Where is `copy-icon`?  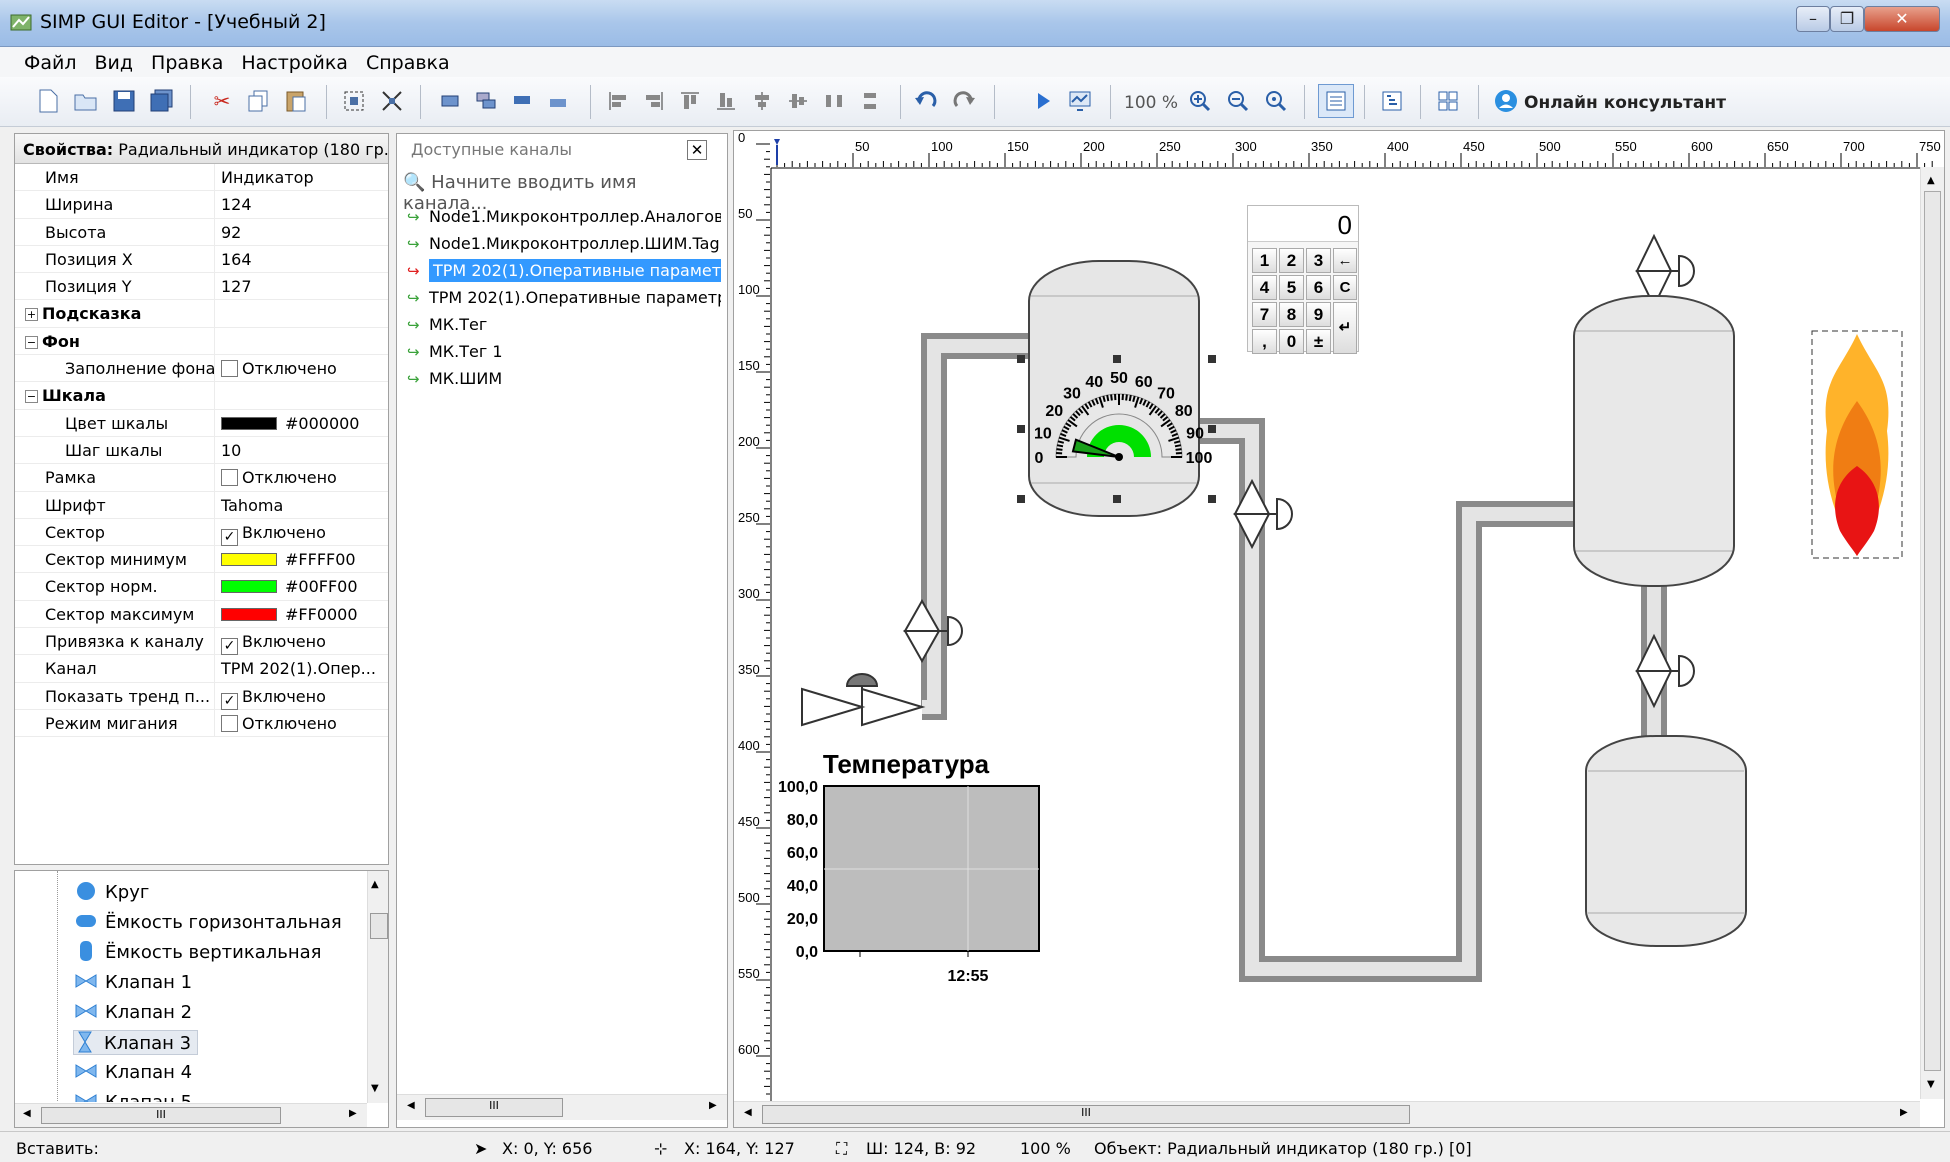 copy-icon is located at coordinates (258, 101).